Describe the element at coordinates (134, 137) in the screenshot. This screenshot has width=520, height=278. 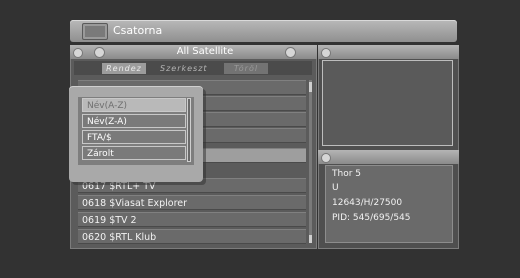
I see `sort-option-fta: FTA/$` at that location.